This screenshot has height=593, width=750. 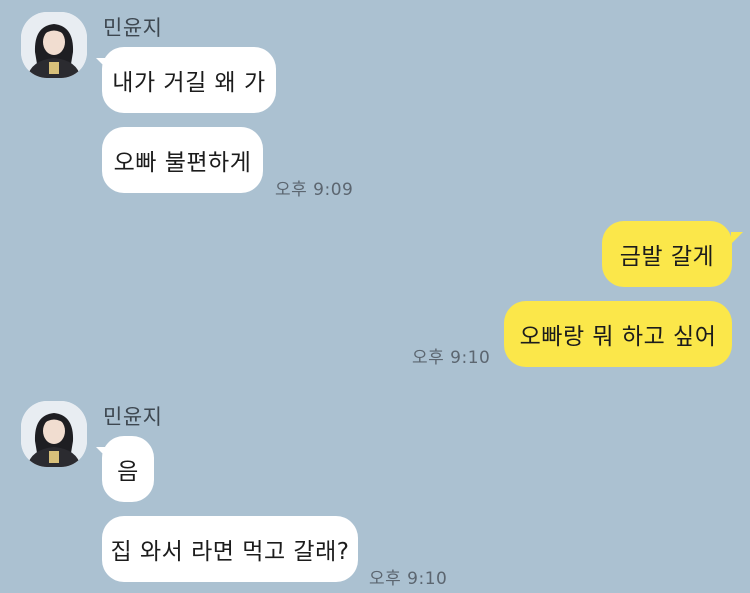 I want to click on message-bubble-incoming: 집 와서 라면 먹고 갈래?, so click(x=230, y=549).